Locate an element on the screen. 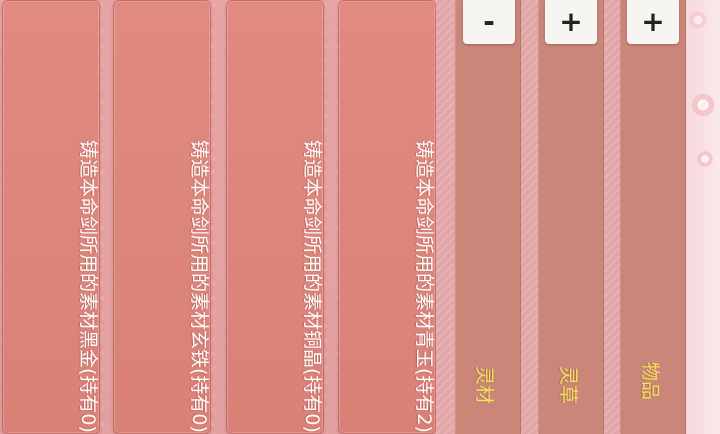 The height and width of the screenshot is (434, 720). collapse-lingcai-button: - is located at coordinates (489, 22).